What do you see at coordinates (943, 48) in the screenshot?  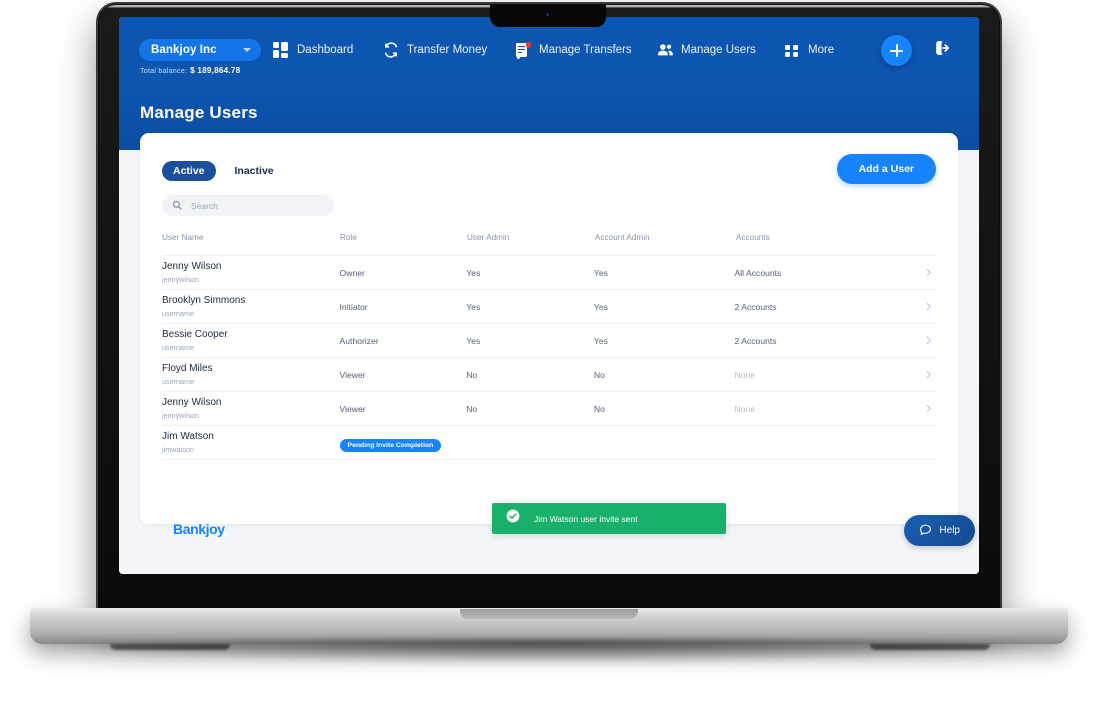 I see `logout-icon` at bounding box center [943, 48].